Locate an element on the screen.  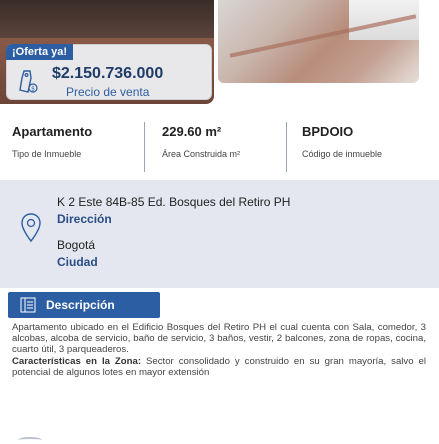
description-tab-label: Descripción is located at coordinates (80, 305).